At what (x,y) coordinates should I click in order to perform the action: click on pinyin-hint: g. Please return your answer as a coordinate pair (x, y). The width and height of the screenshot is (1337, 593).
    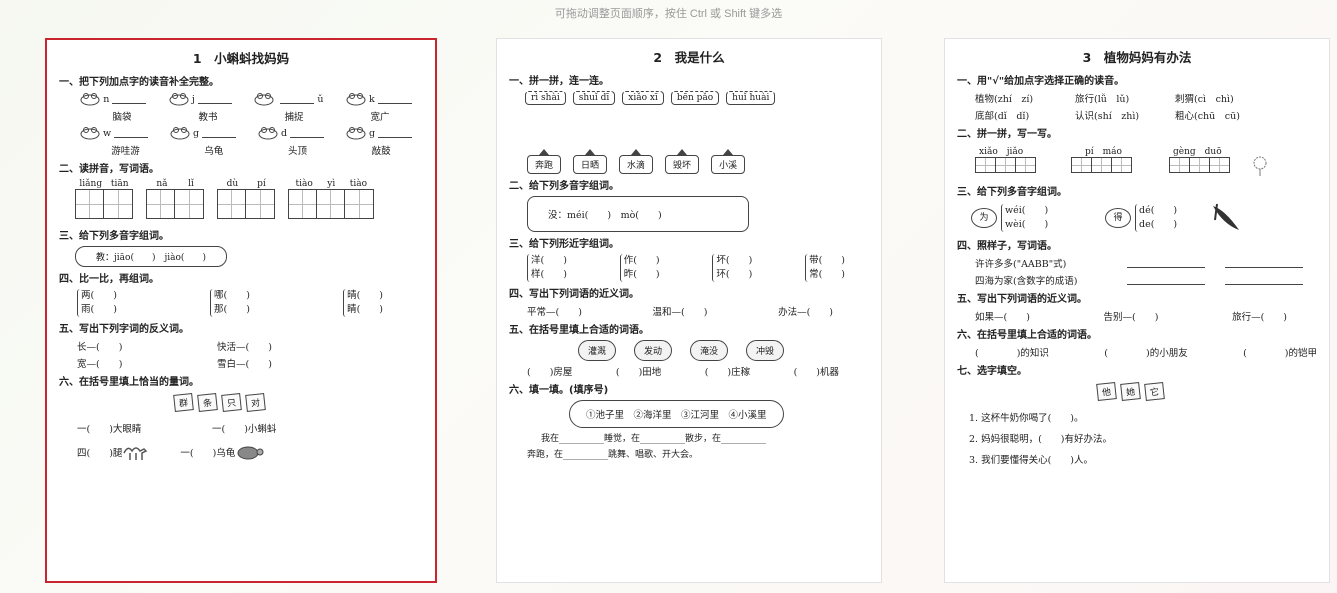
    Looking at the image, I should click on (196, 133).